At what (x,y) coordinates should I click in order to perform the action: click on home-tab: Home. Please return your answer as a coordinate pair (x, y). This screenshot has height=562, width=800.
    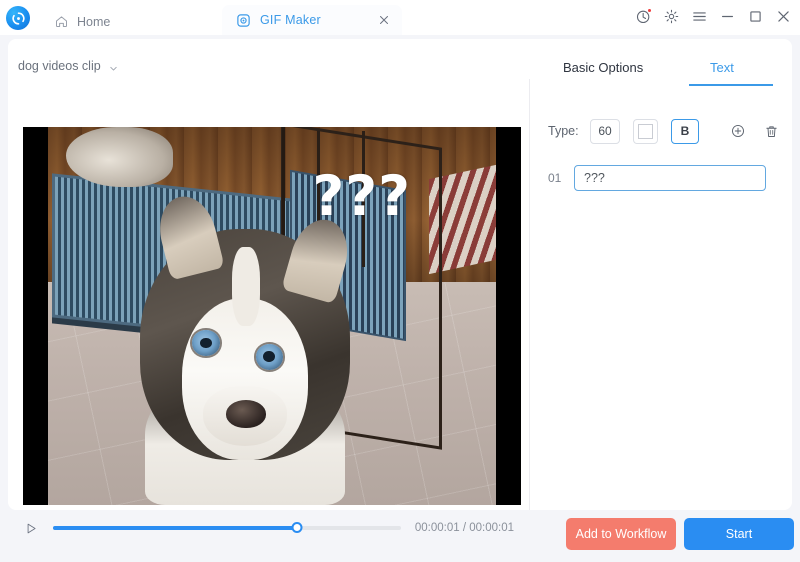
    Looking at the image, I should click on (82, 21).